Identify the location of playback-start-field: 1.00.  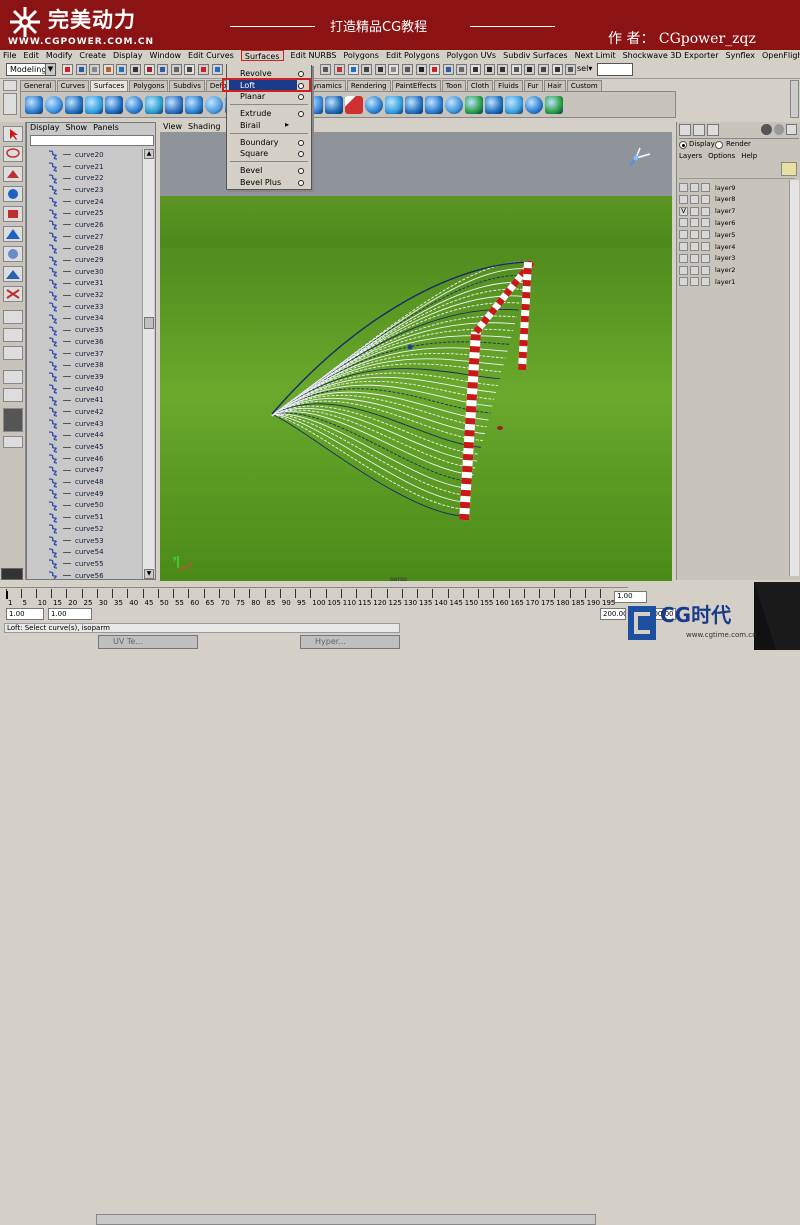
(70, 614).